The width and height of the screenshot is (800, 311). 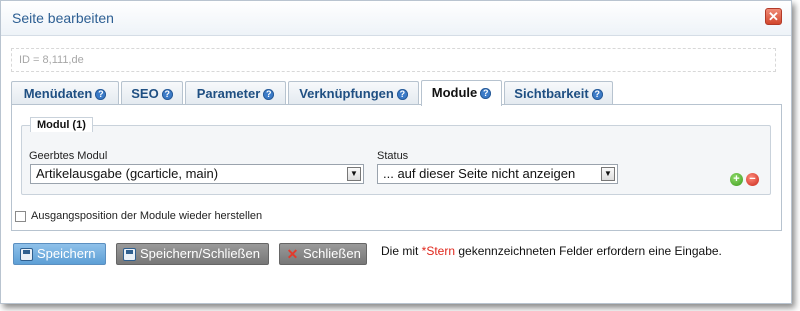 I want to click on tab-label: Sichtbarkeit, so click(x=551, y=93).